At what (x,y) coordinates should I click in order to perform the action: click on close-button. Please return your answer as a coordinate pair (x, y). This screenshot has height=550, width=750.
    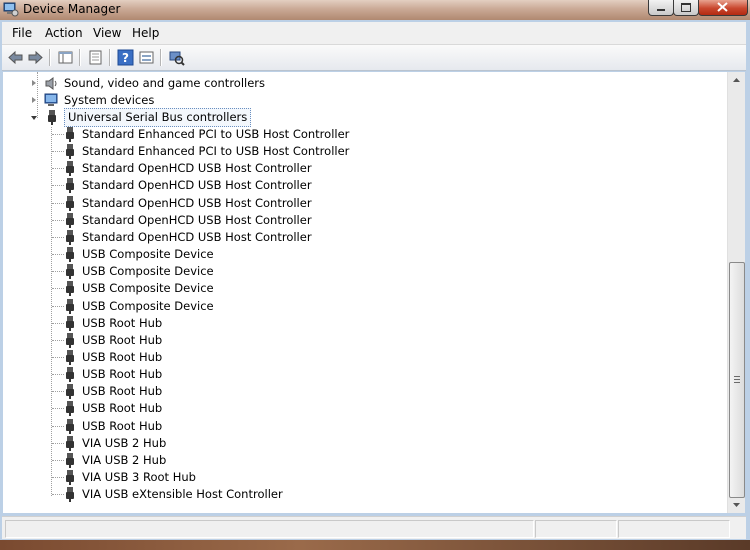
    Looking at the image, I should click on (723, 8).